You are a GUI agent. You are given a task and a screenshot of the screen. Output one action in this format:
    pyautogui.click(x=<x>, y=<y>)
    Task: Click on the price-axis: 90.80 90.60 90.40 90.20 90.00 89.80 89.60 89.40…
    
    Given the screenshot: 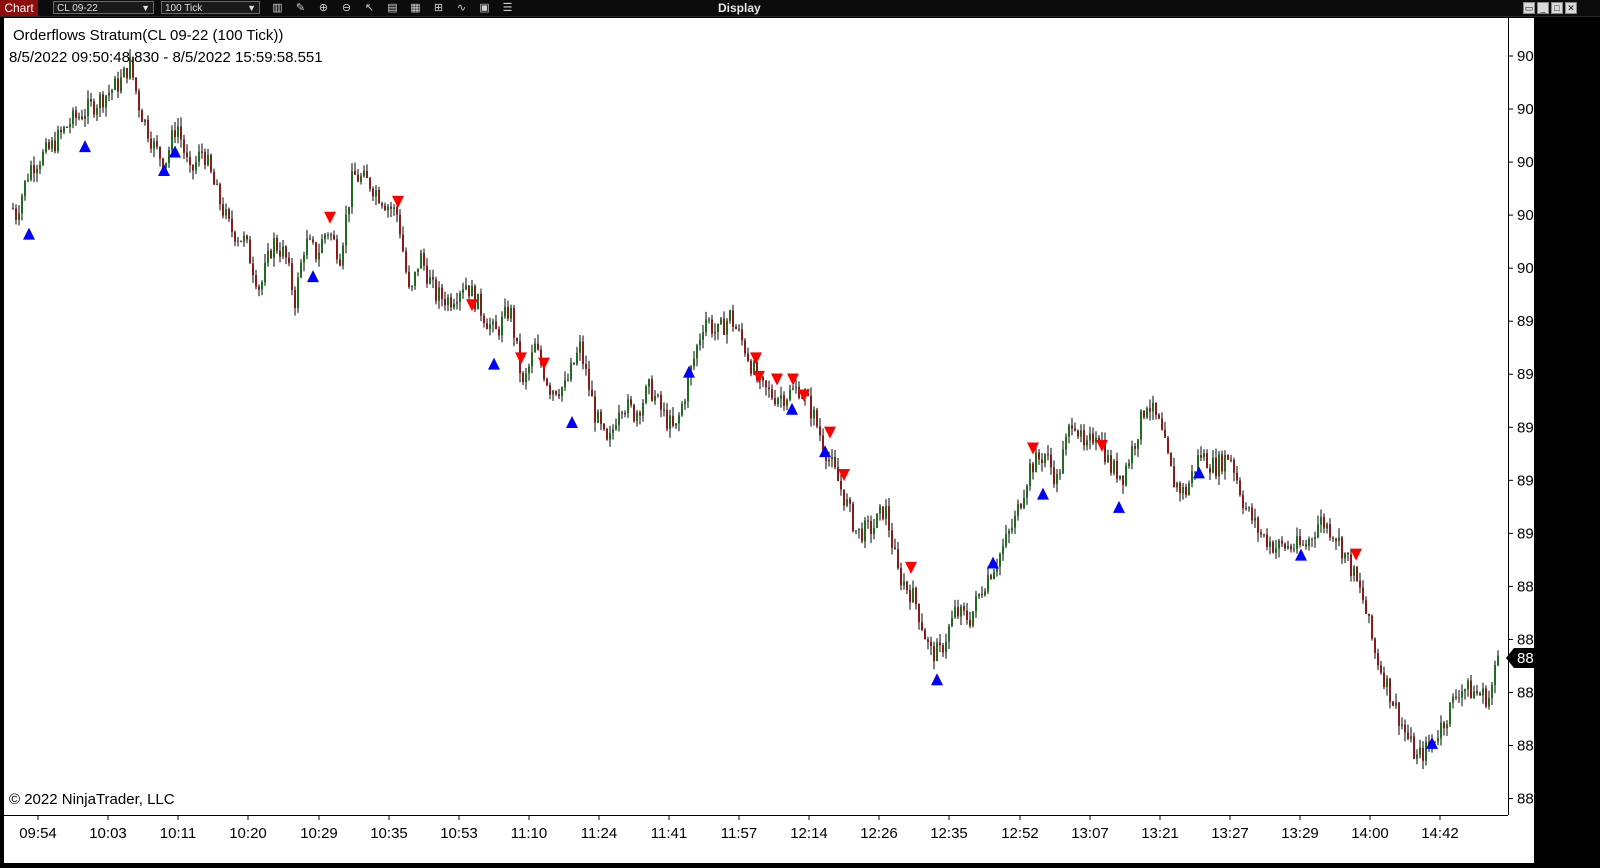 What is the action you would take?
    pyautogui.click(x=1520, y=416)
    